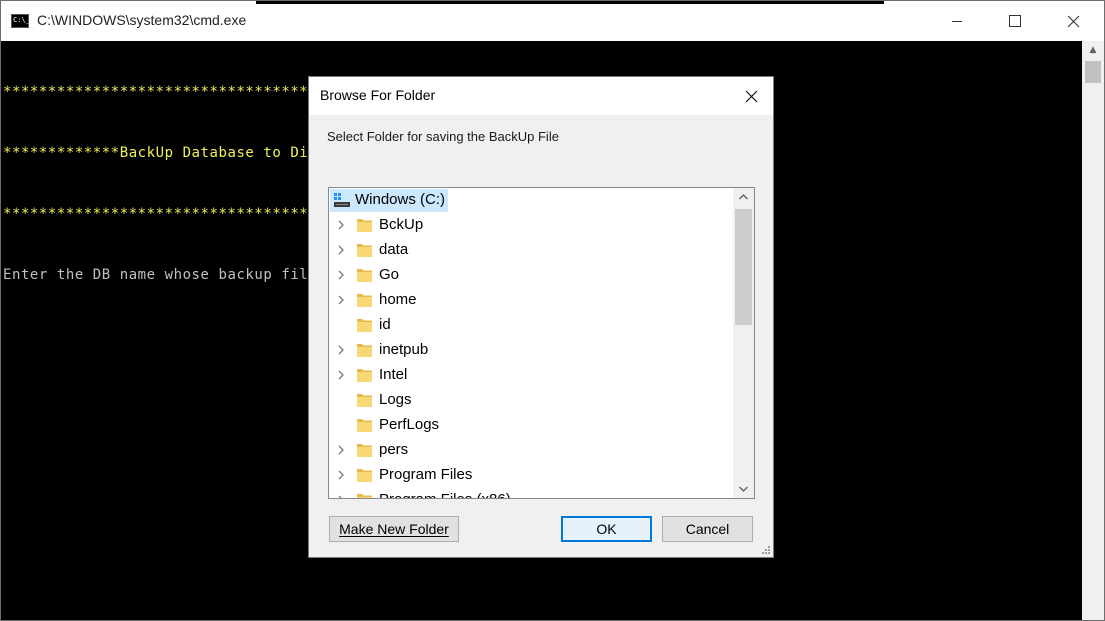 This screenshot has width=1105, height=621. Describe the element at coordinates (765, 549) in the screenshot. I see `resize-grip-icon` at that location.